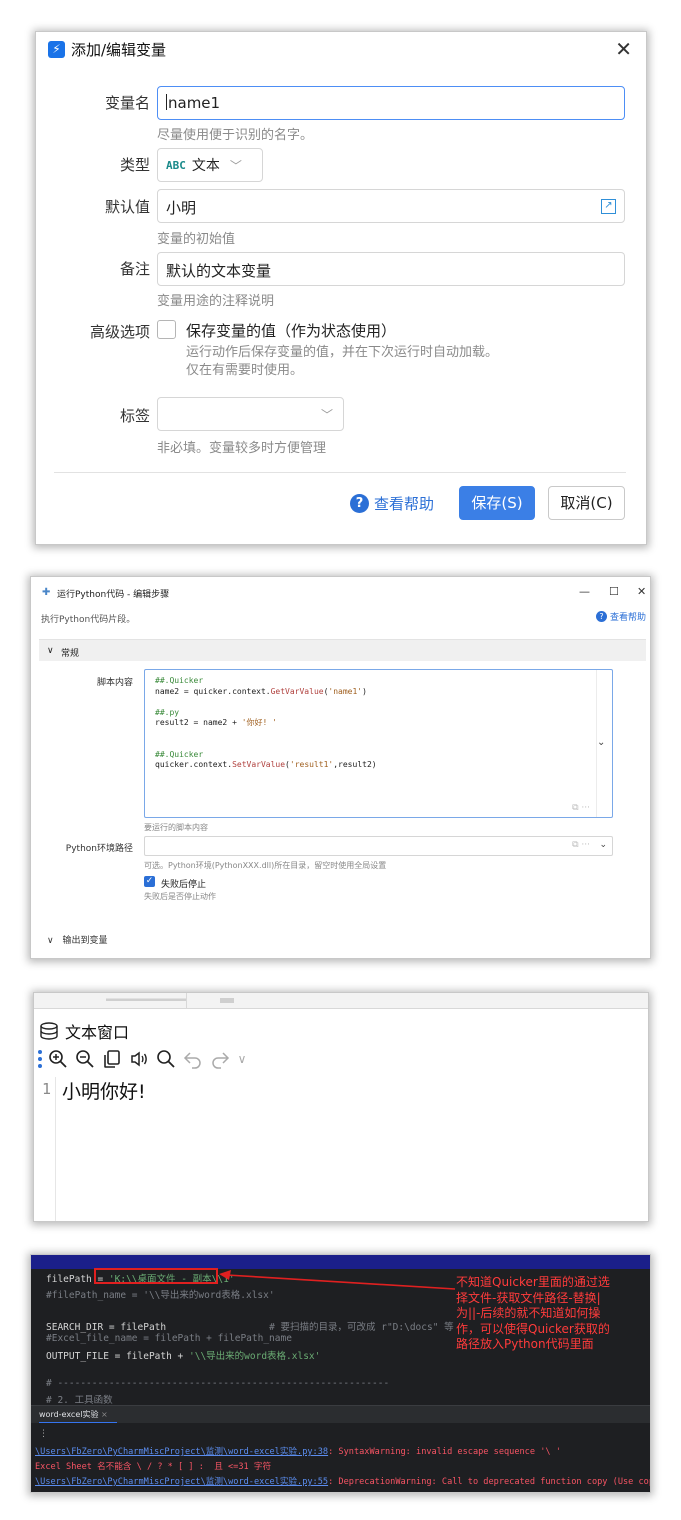 This screenshot has width=681, height=1520. Describe the element at coordinates (614, 591) in the screenshot. I see `maximize-icon: ☐` at that location.